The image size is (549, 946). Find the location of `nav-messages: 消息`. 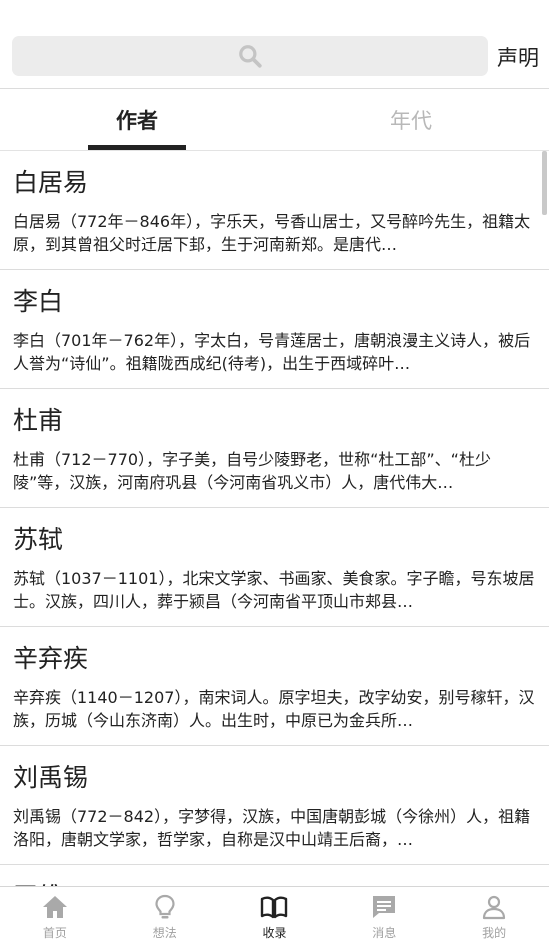

nav-messages: 消息 is located at coordinates (384, 916).